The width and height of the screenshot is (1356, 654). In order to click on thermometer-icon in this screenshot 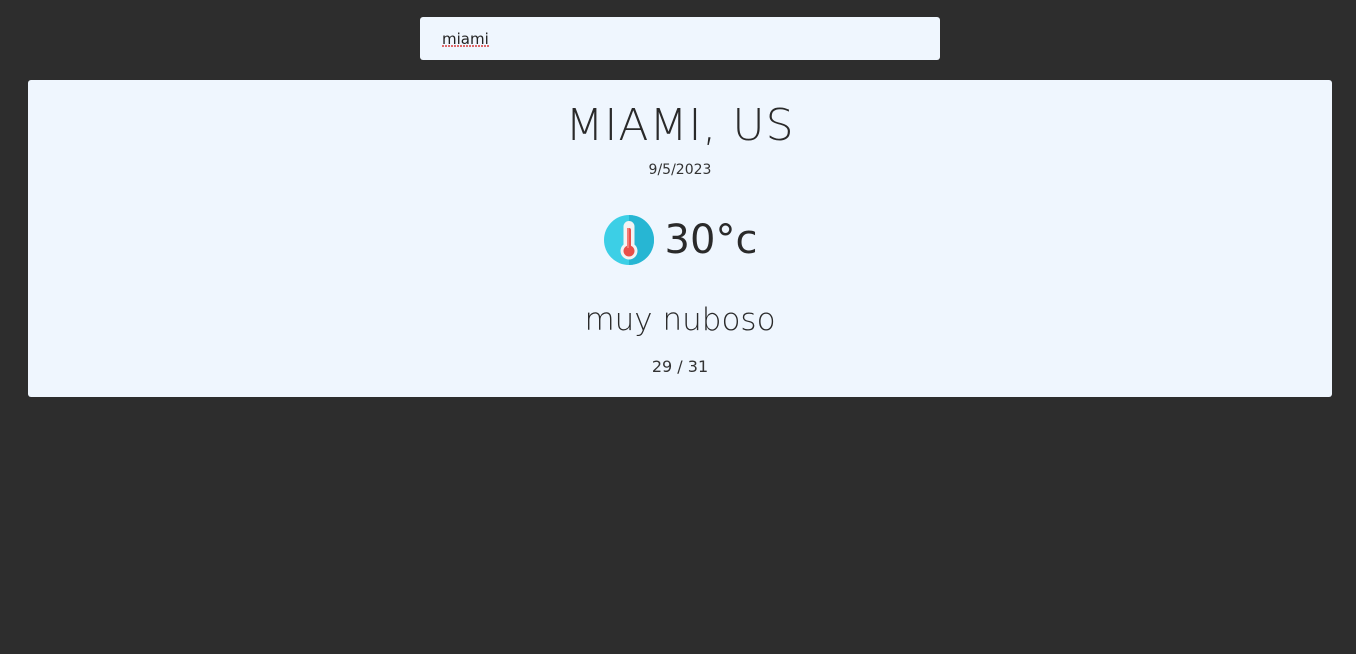, I will do `click(628, 240)`.